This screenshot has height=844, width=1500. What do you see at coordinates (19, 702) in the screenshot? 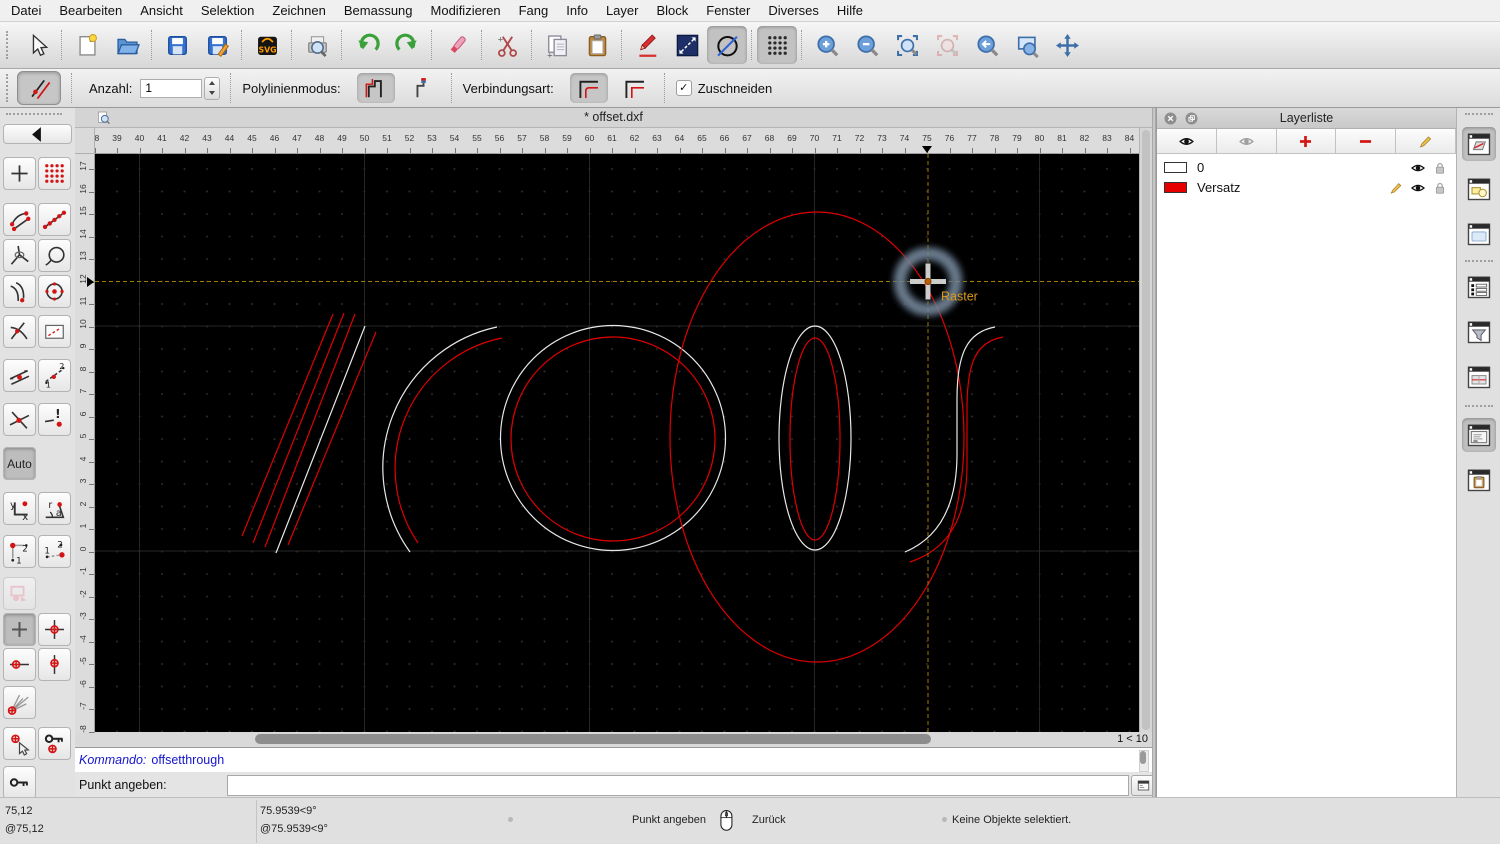
I see `angle-protractor-button` at bounding box center [19, 702].